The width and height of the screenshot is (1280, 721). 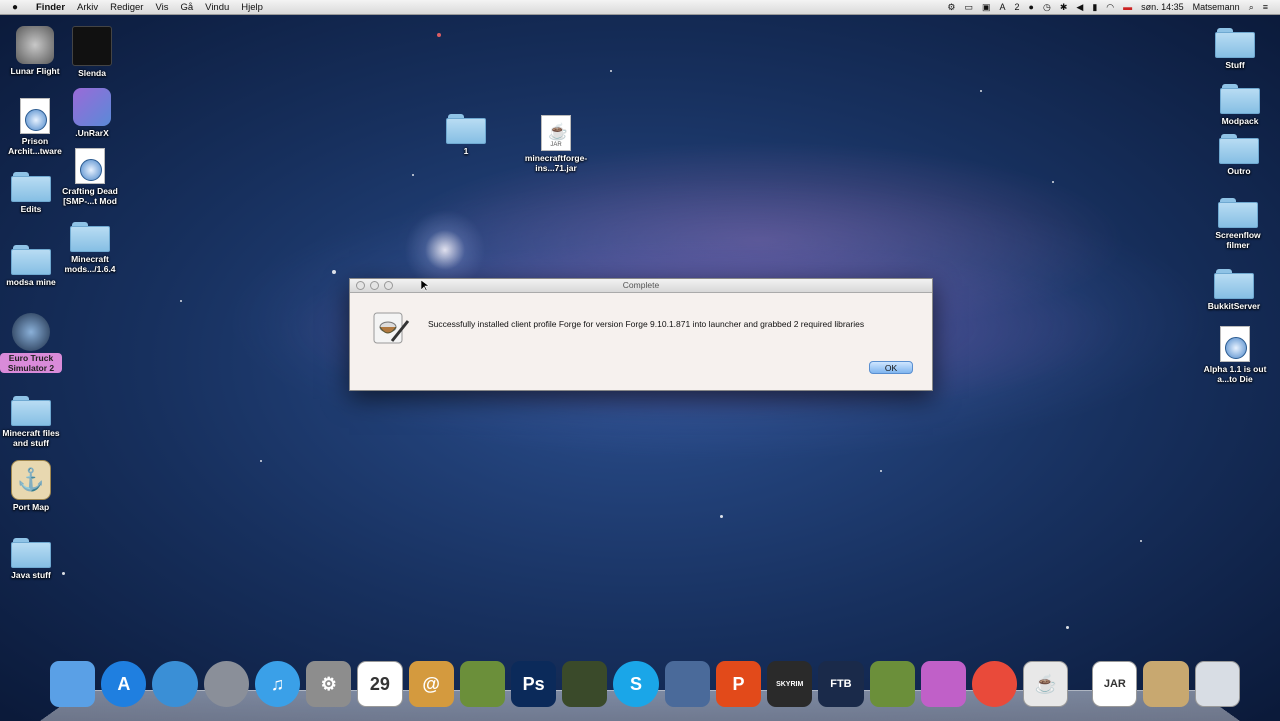 I want to click on minimize-icon, so click(x=374, y=285).